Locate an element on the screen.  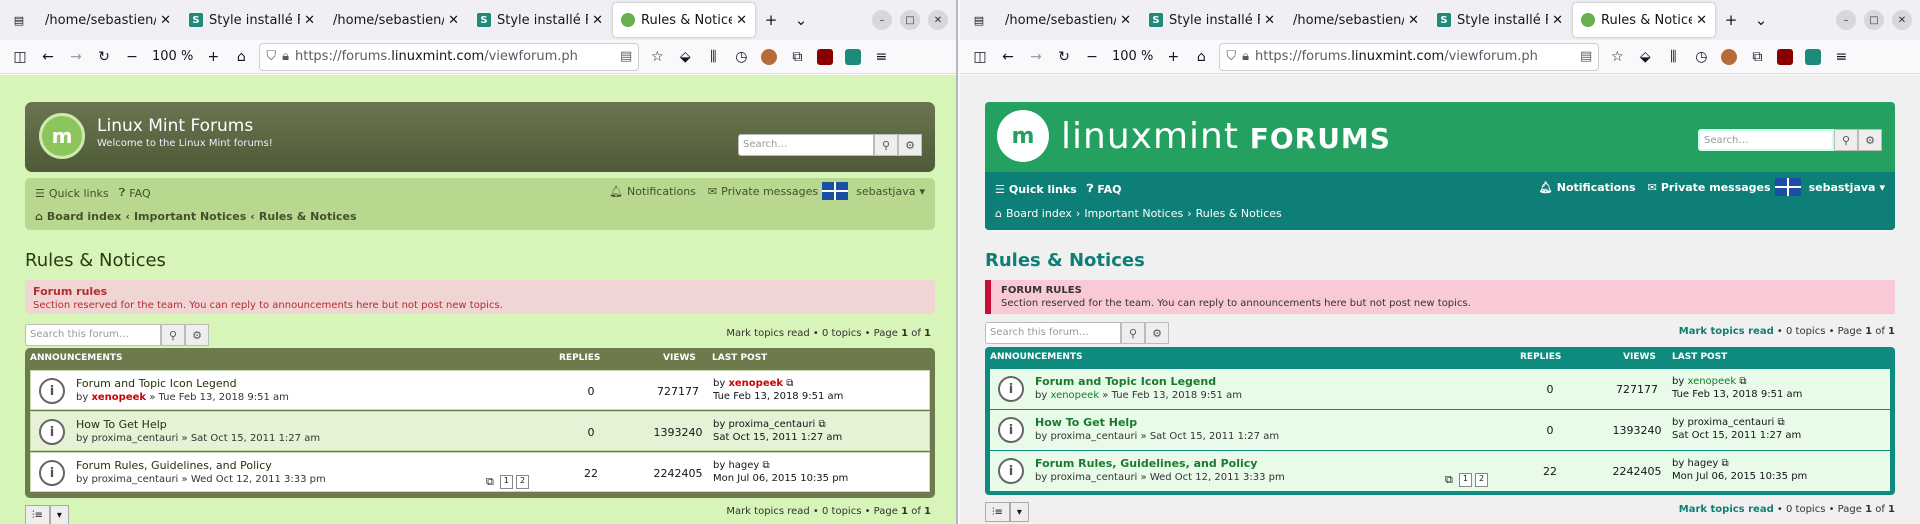
zoom-level: 100 % is located at coordinates (172, 56).